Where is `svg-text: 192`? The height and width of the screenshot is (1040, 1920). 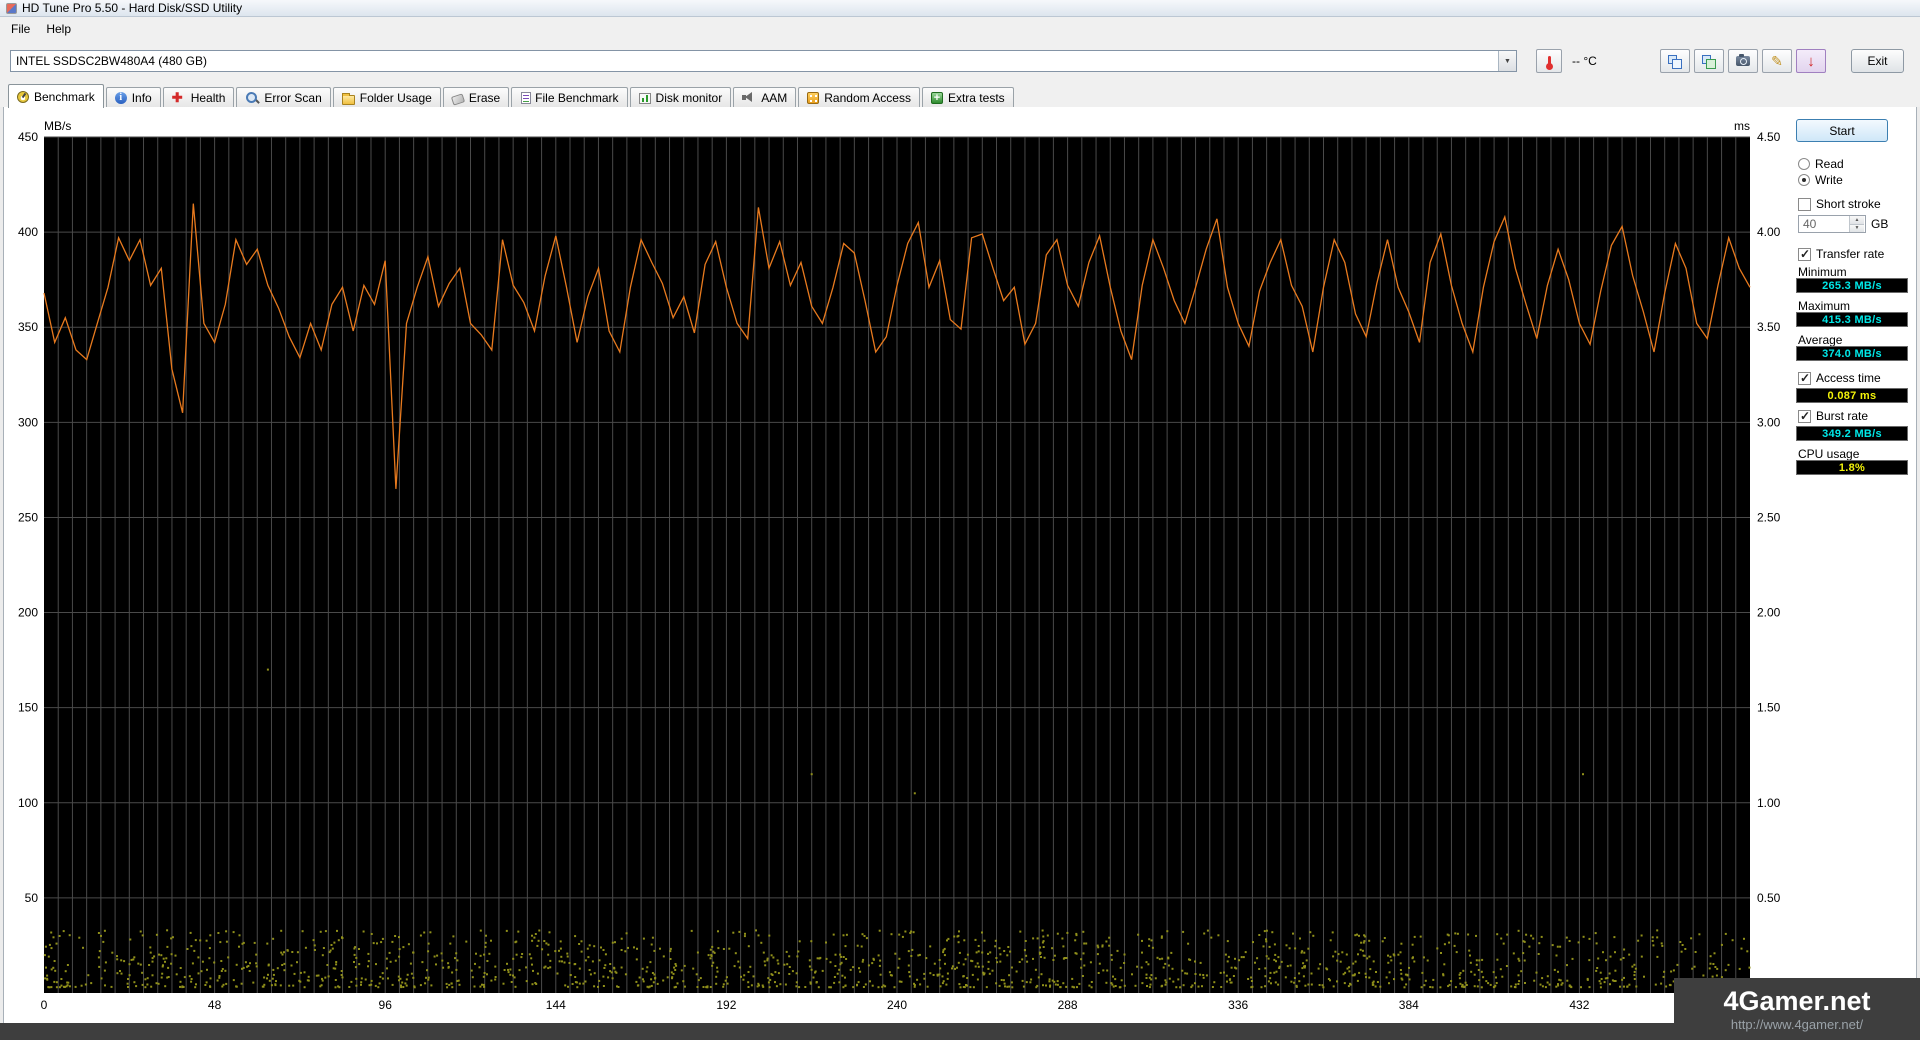
svg-text: 192 is located at coordinates (726, 1005).